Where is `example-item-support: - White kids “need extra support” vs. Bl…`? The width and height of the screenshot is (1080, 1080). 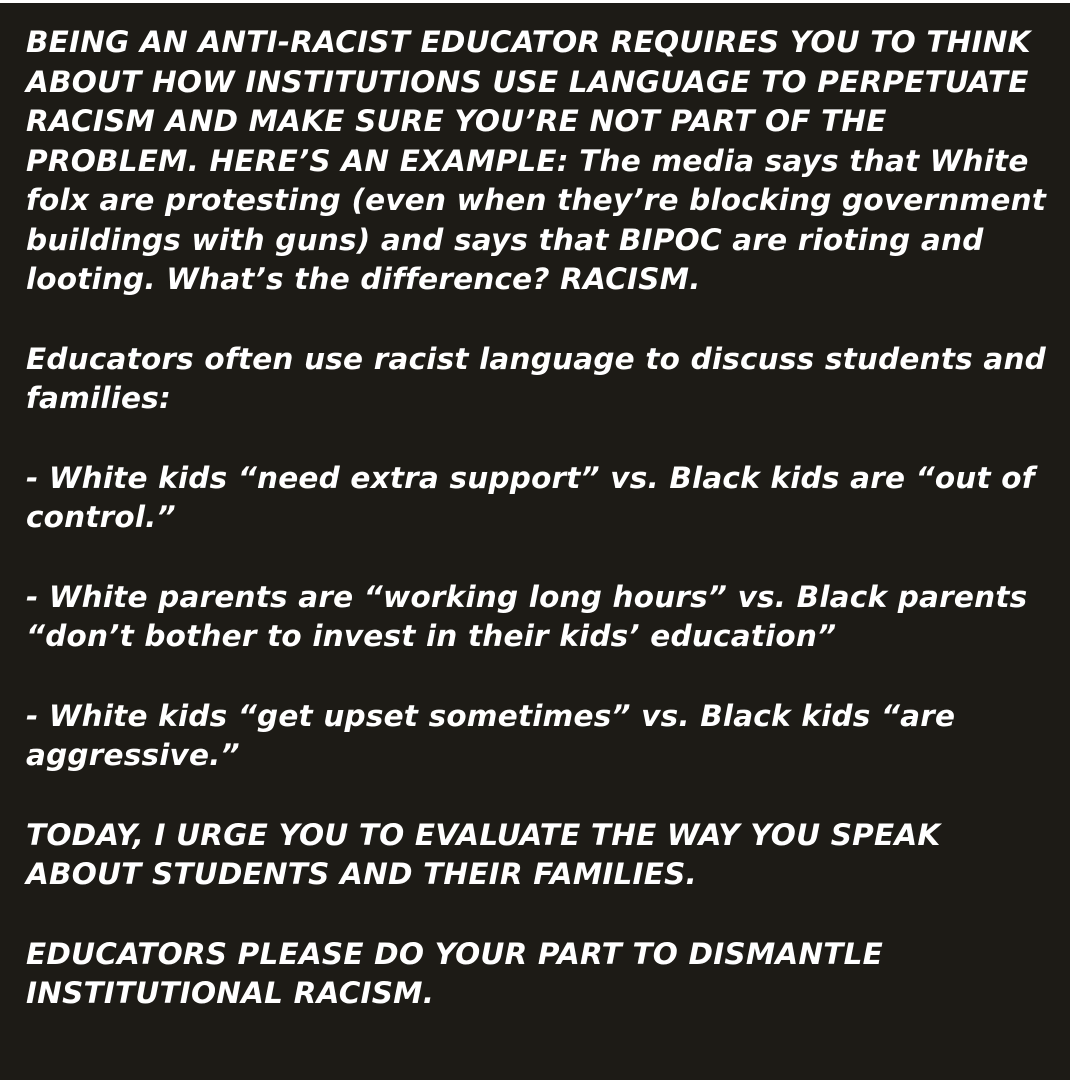 example-item-support: - White kids “need extra support” vs. Bl… is located at coordinates (530, 497).